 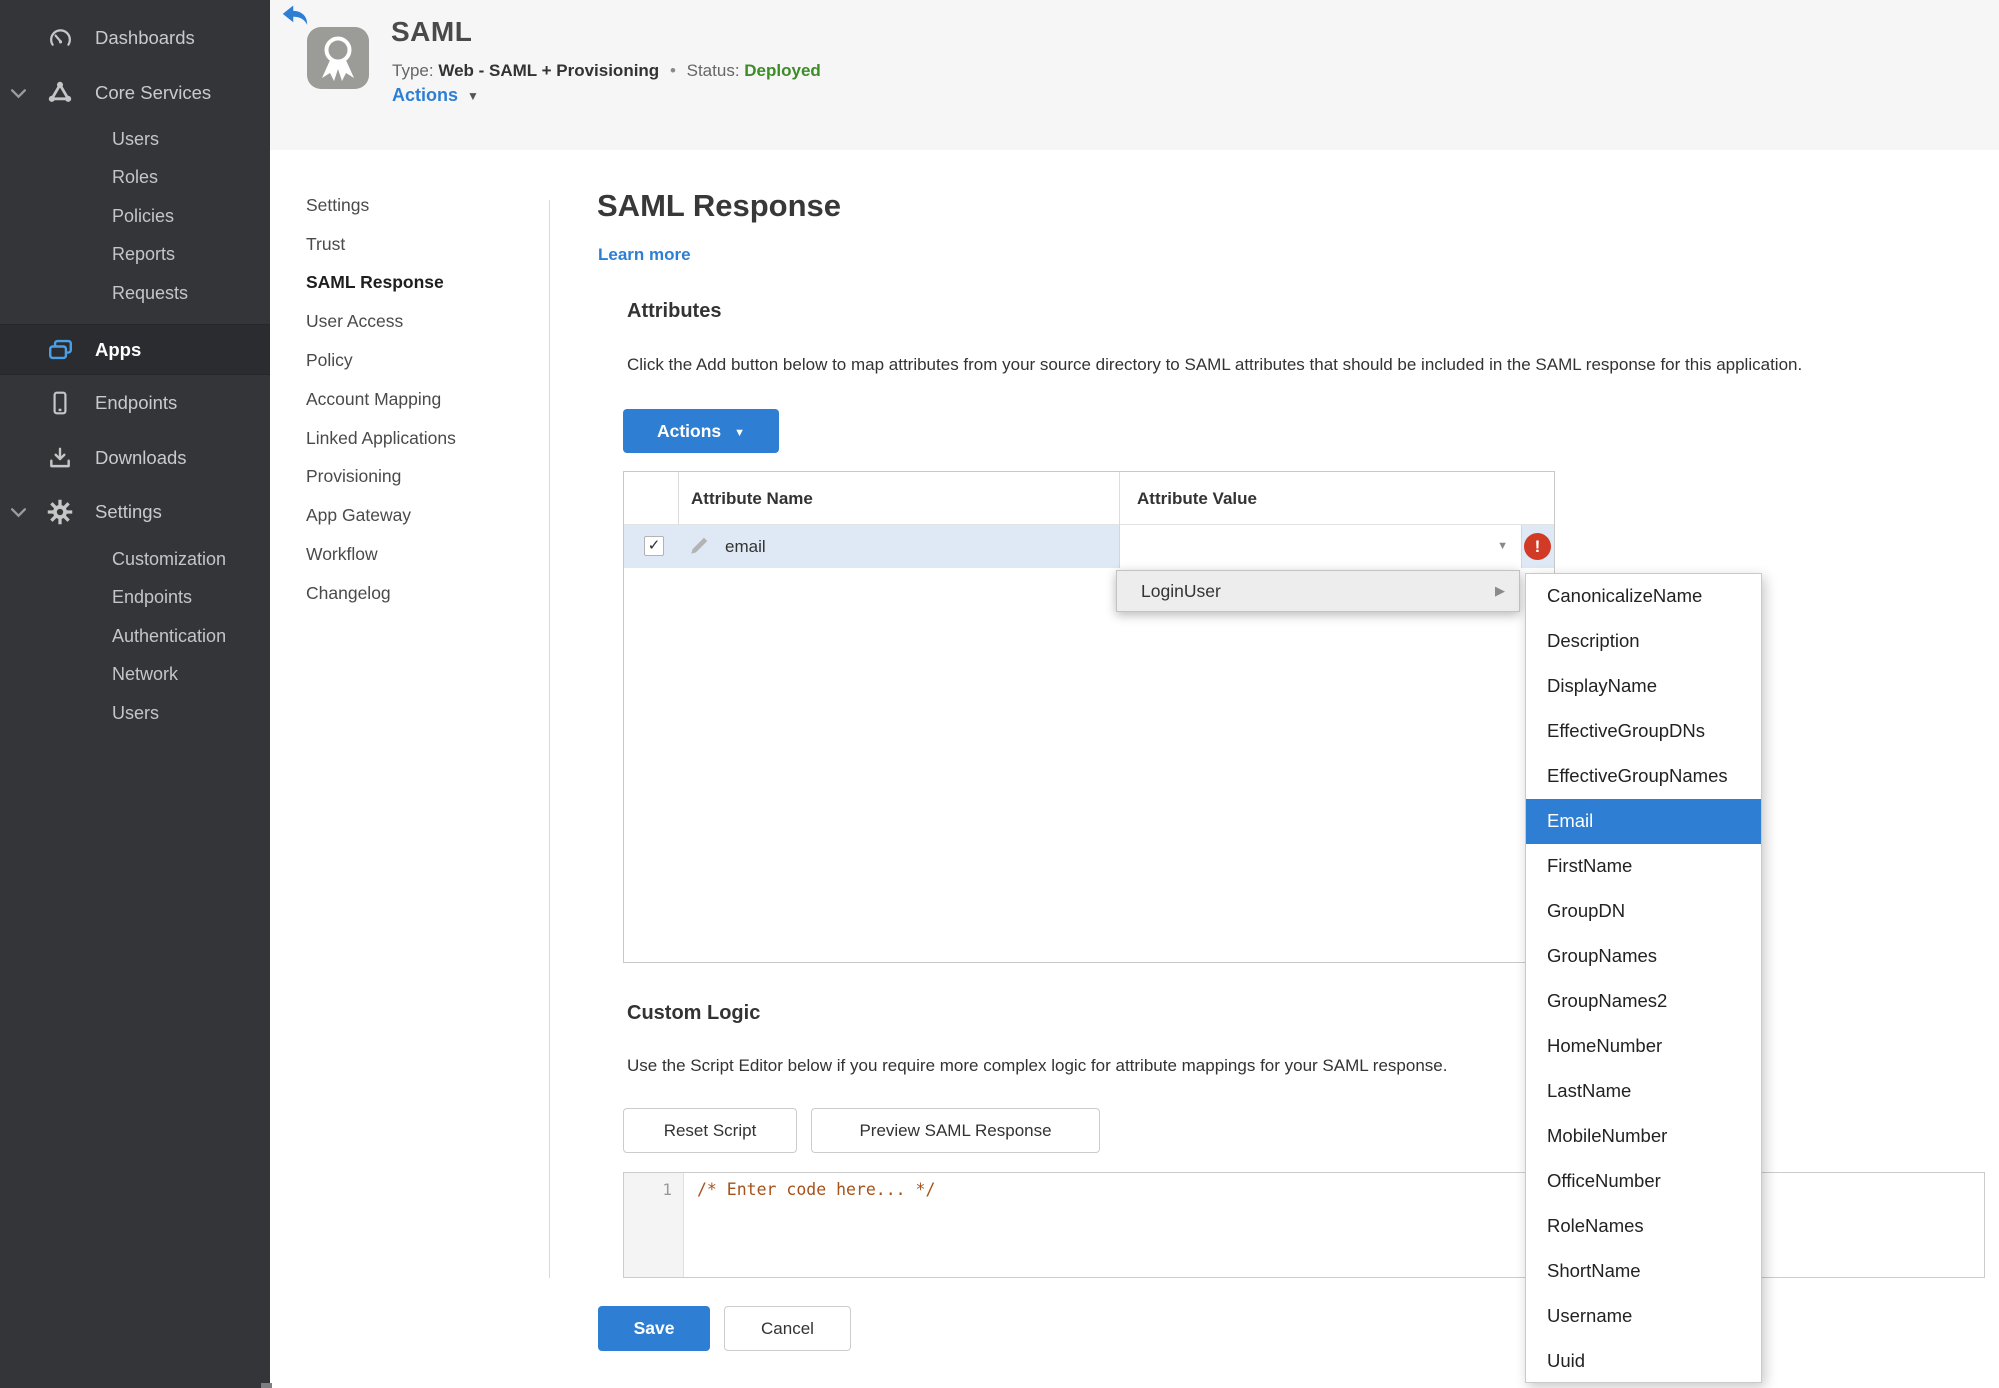 What do you see at coordinates (654, 546) in the screenshot?
I see `row-checkbox: ✓` at bounding box center [654, 546].